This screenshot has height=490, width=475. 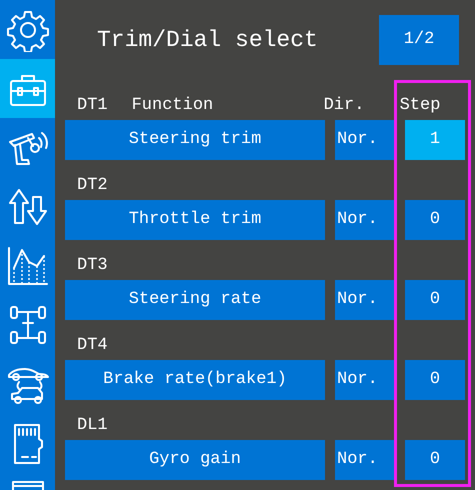 What do you see at coordinates (92, 265) in the screenshot?
I see `channel-label: DT3` at bounding box center [92, 265].